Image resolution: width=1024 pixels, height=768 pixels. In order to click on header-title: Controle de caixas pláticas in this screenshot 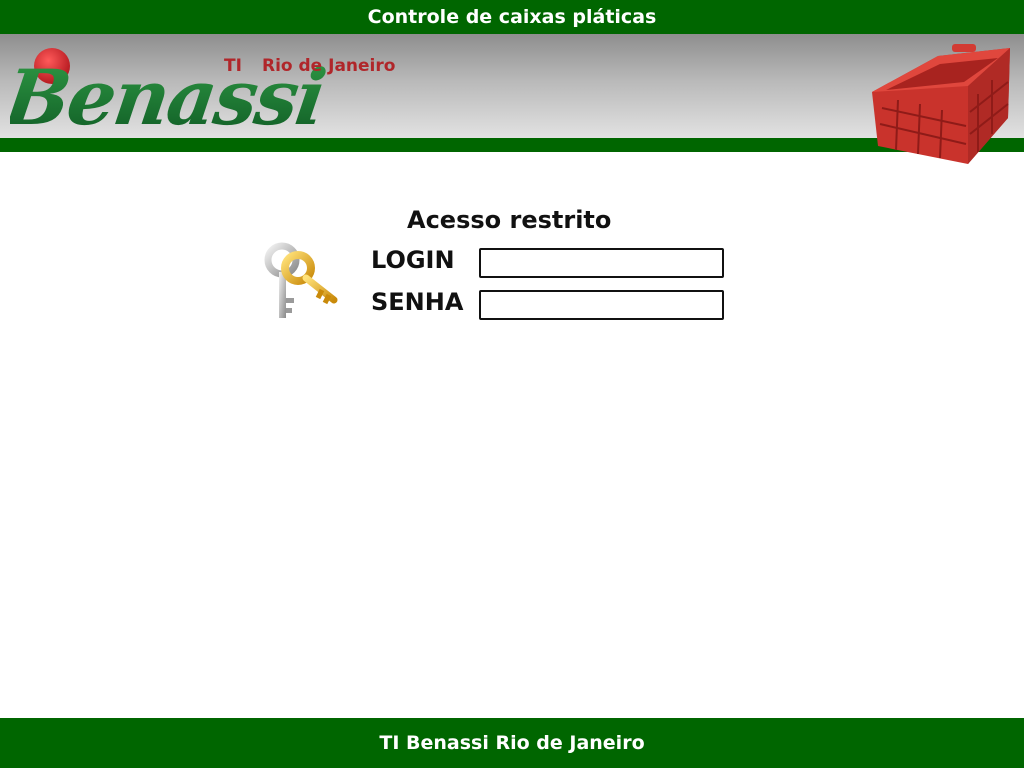, I will do `click(512, 17)`.